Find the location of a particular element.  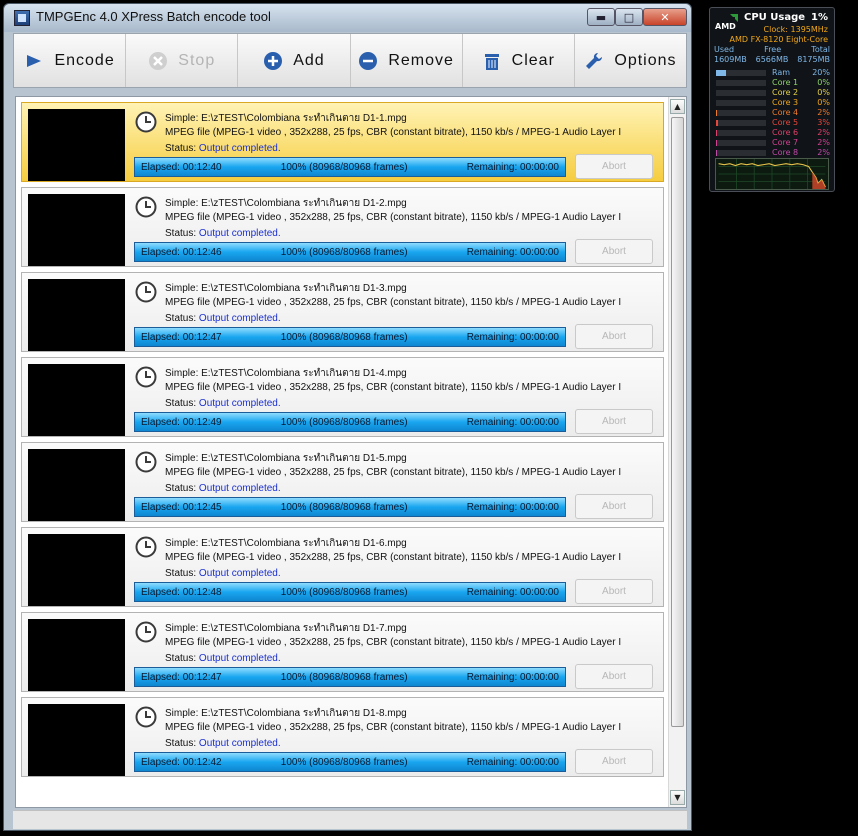

usage-label: Core 3 is located at coordinates (785, 102).